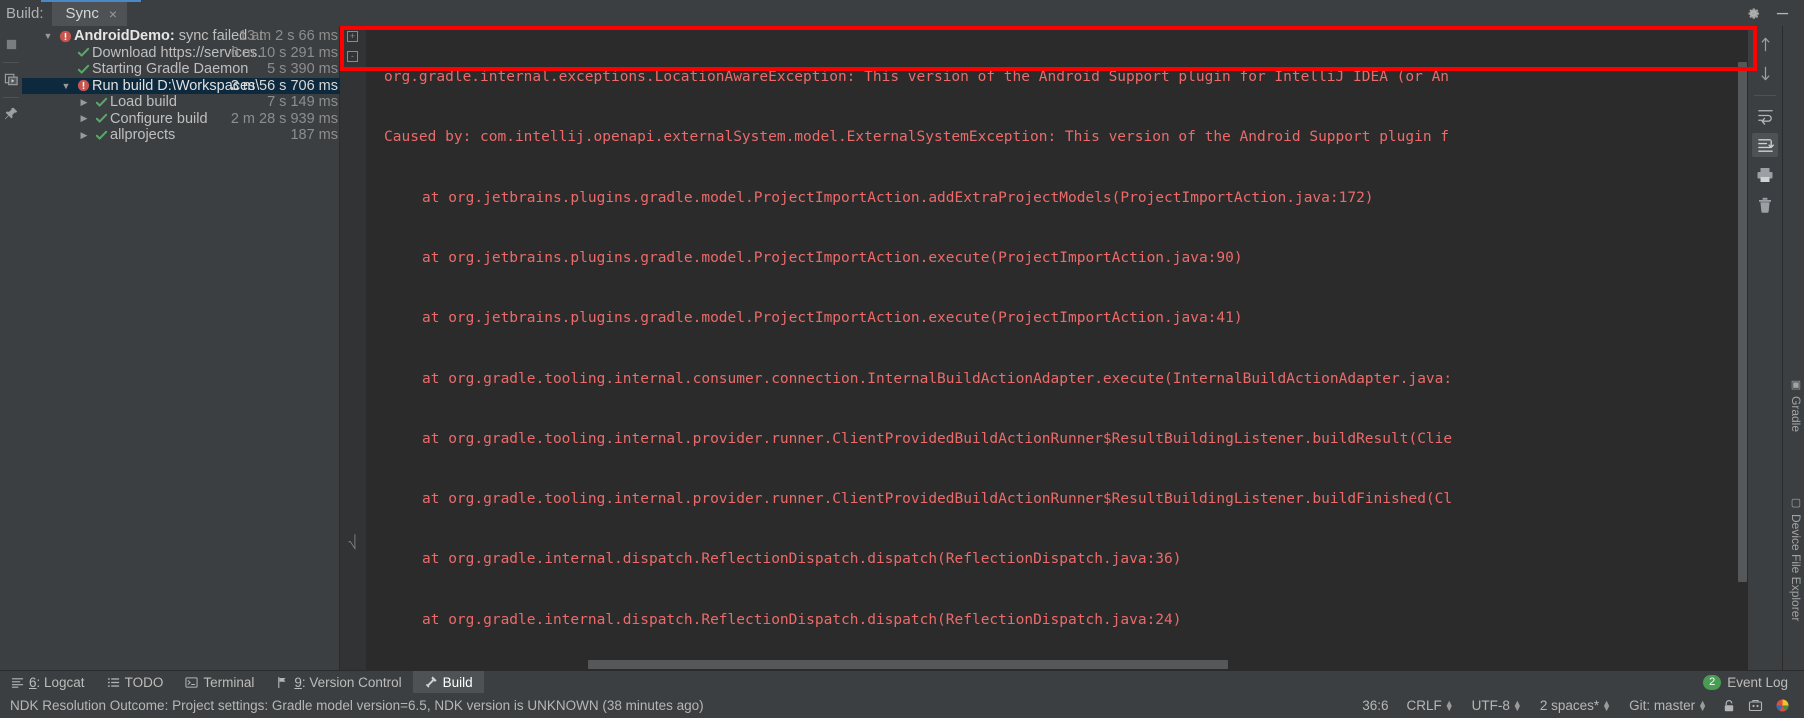 The image size is (1804, 718). I want to click on trash-icon, so click(1765, 205).